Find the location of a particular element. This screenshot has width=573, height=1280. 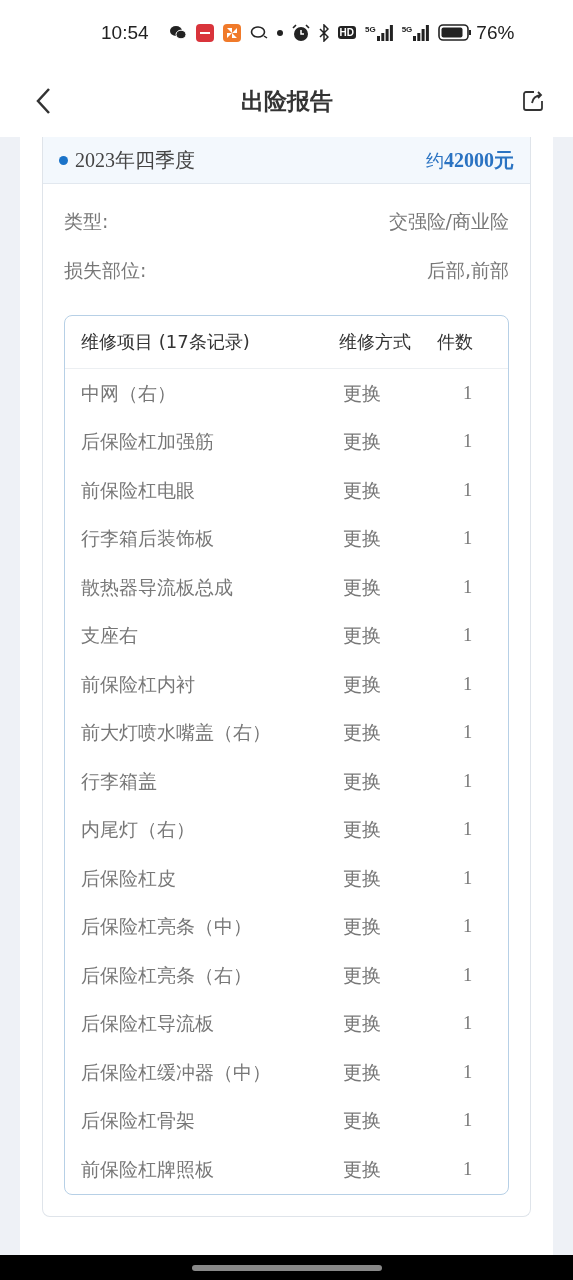

table-cell-text: 行李箱后装饰板 is located at coordinates (148, 539).